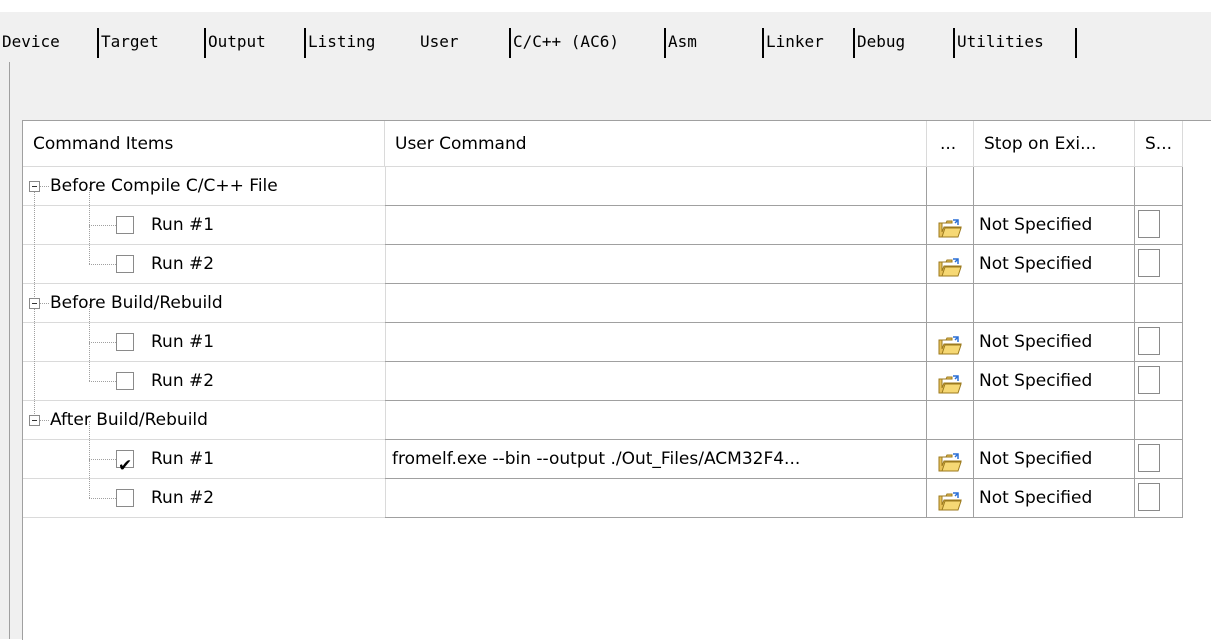 This screenshot has height=640, width=1211. What do you see at coordinates (564, 42) in the screenshot?
I see `tab-c-cpp-ac6: C/C++ (AC6)` at bounding box center [564, 42].